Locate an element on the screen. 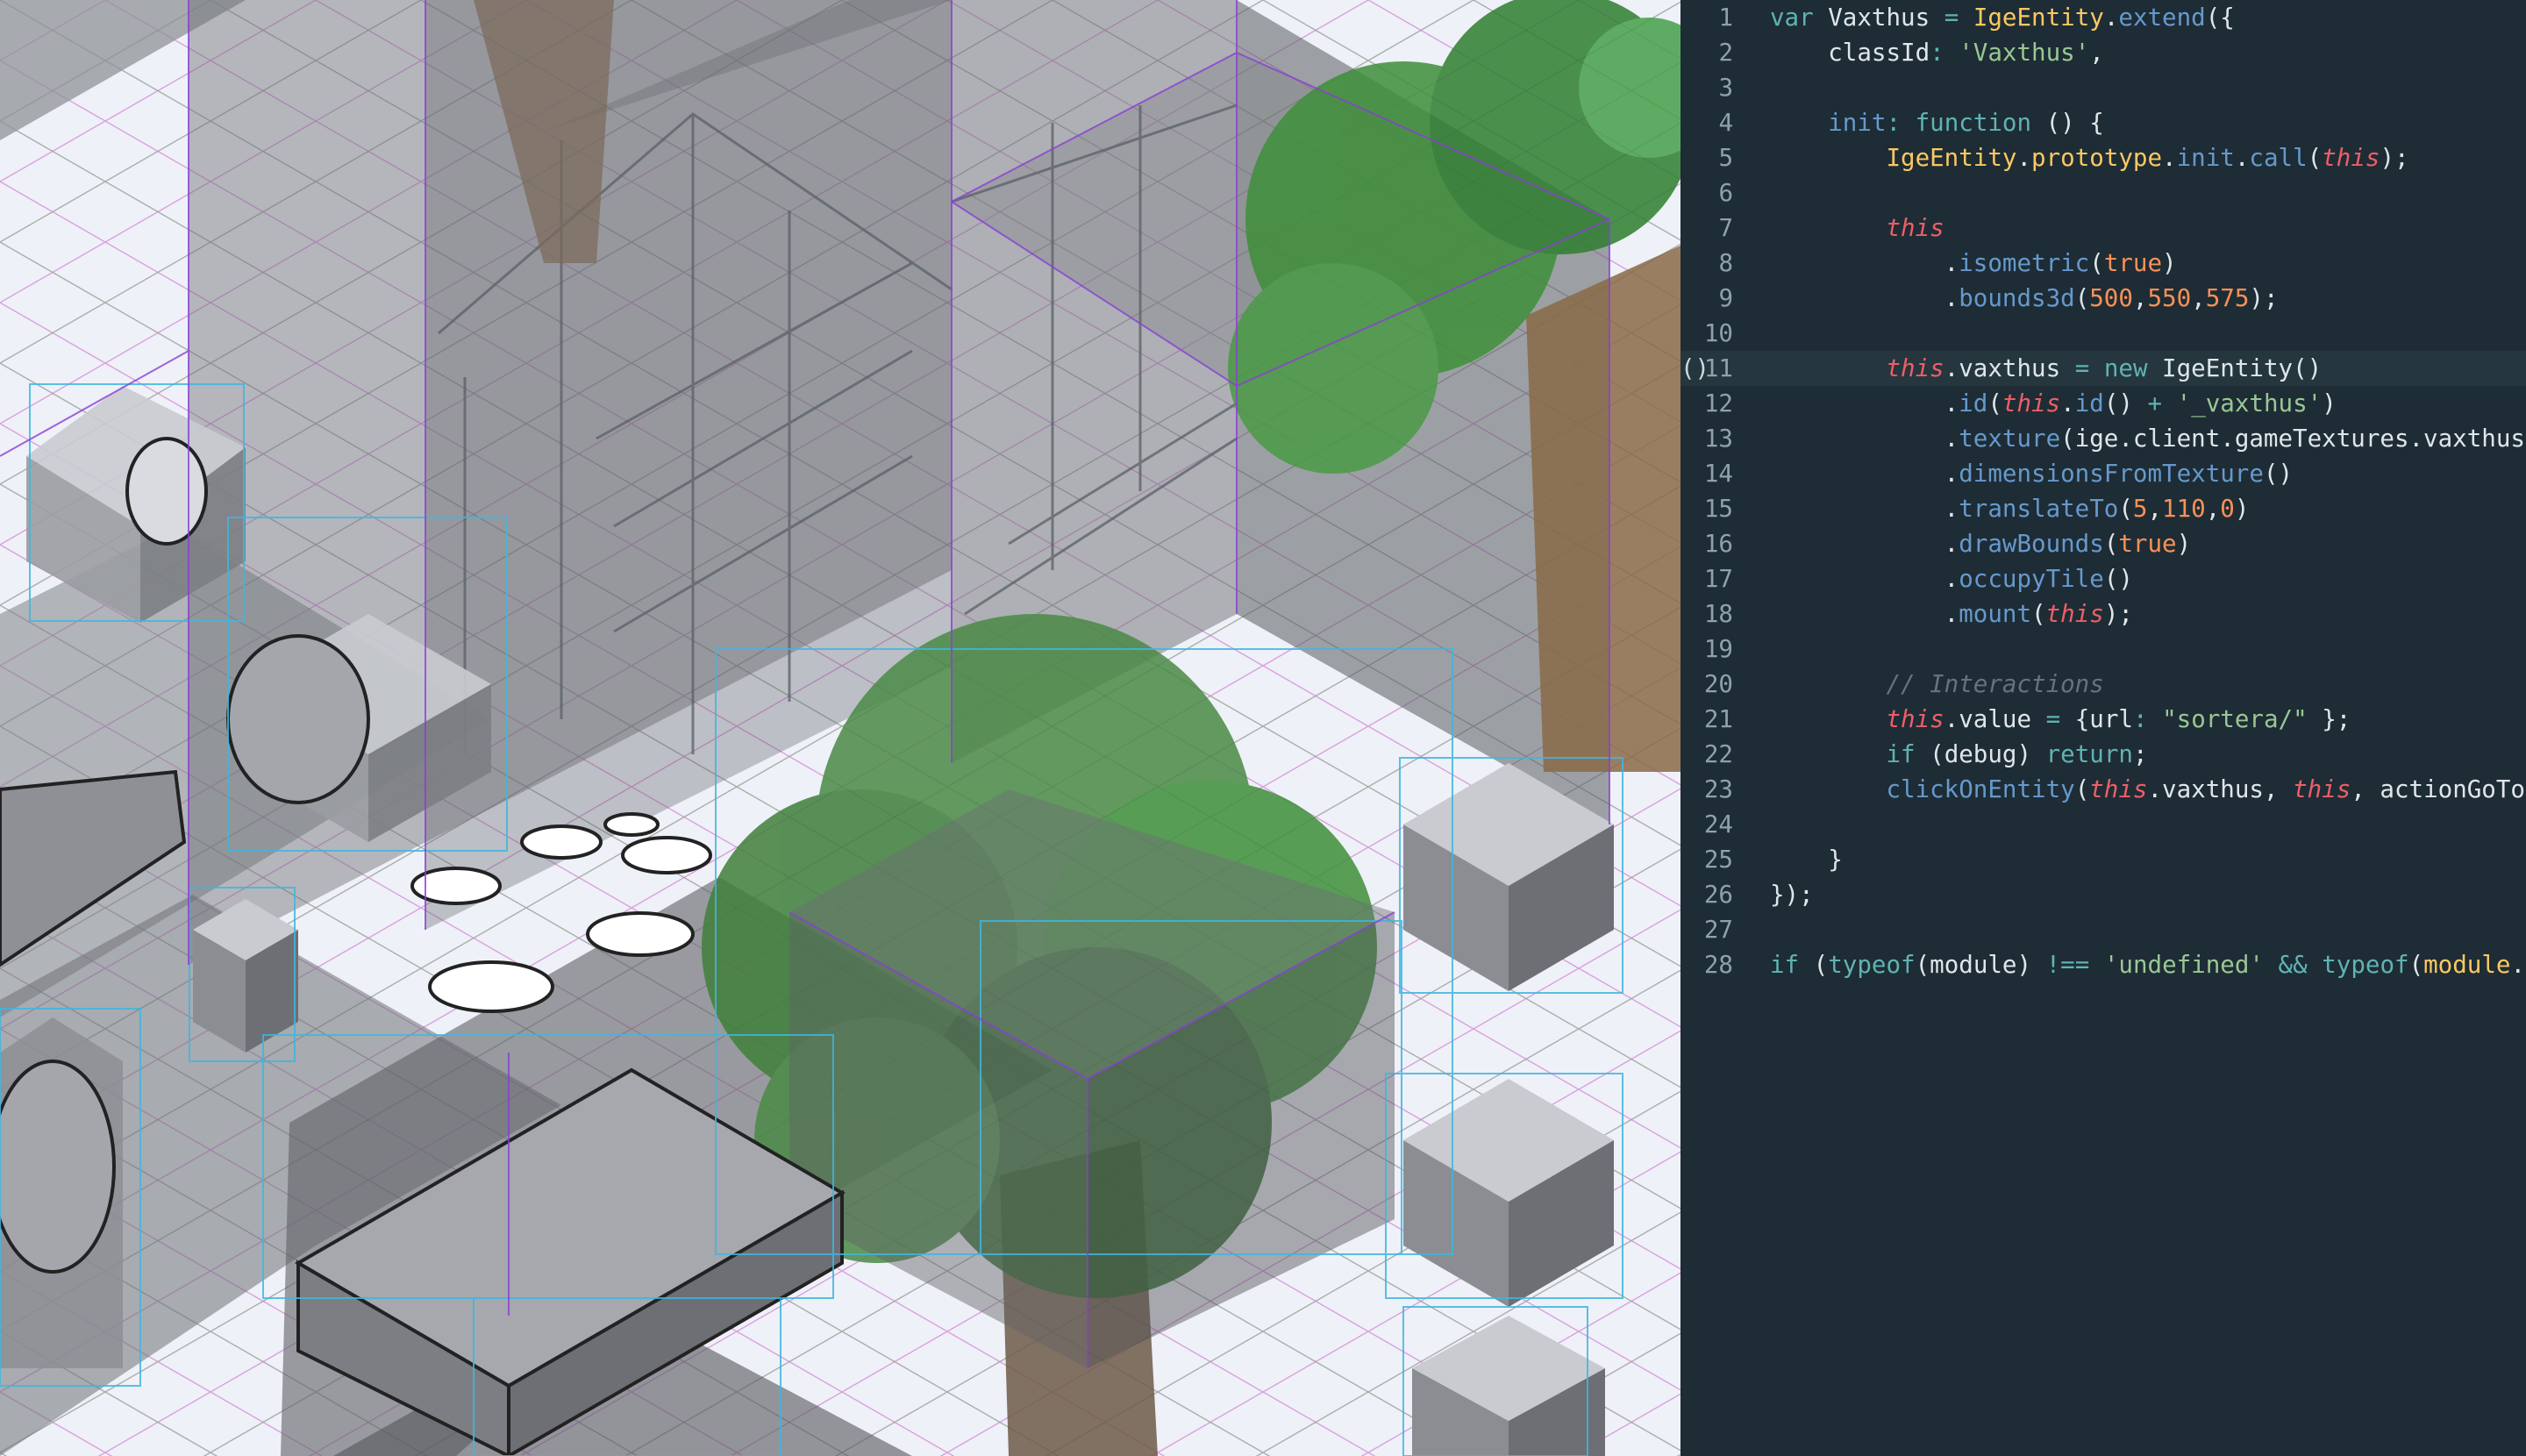 The height and width of the screenshot is (1456, 2526). code-token: bounds3d is located at coordinates (2017, 298).